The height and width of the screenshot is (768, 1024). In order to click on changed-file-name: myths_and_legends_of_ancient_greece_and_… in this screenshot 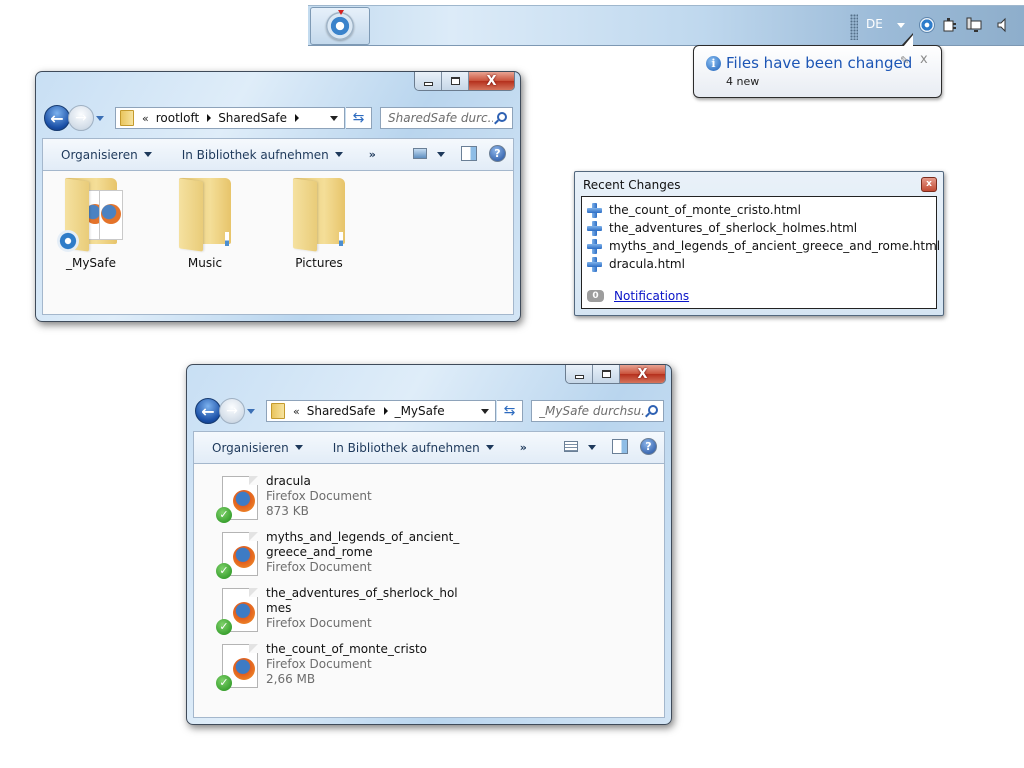, I will do `click(775, 246)`.